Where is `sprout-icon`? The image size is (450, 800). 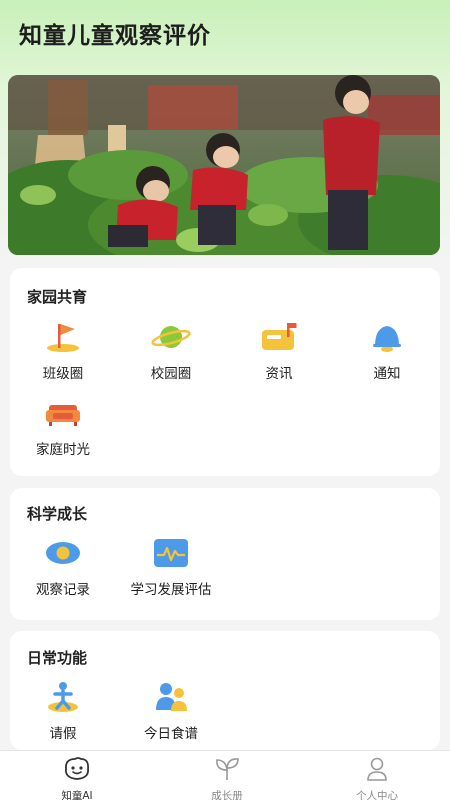 sprout-icon is located at coordinates (227, 771).